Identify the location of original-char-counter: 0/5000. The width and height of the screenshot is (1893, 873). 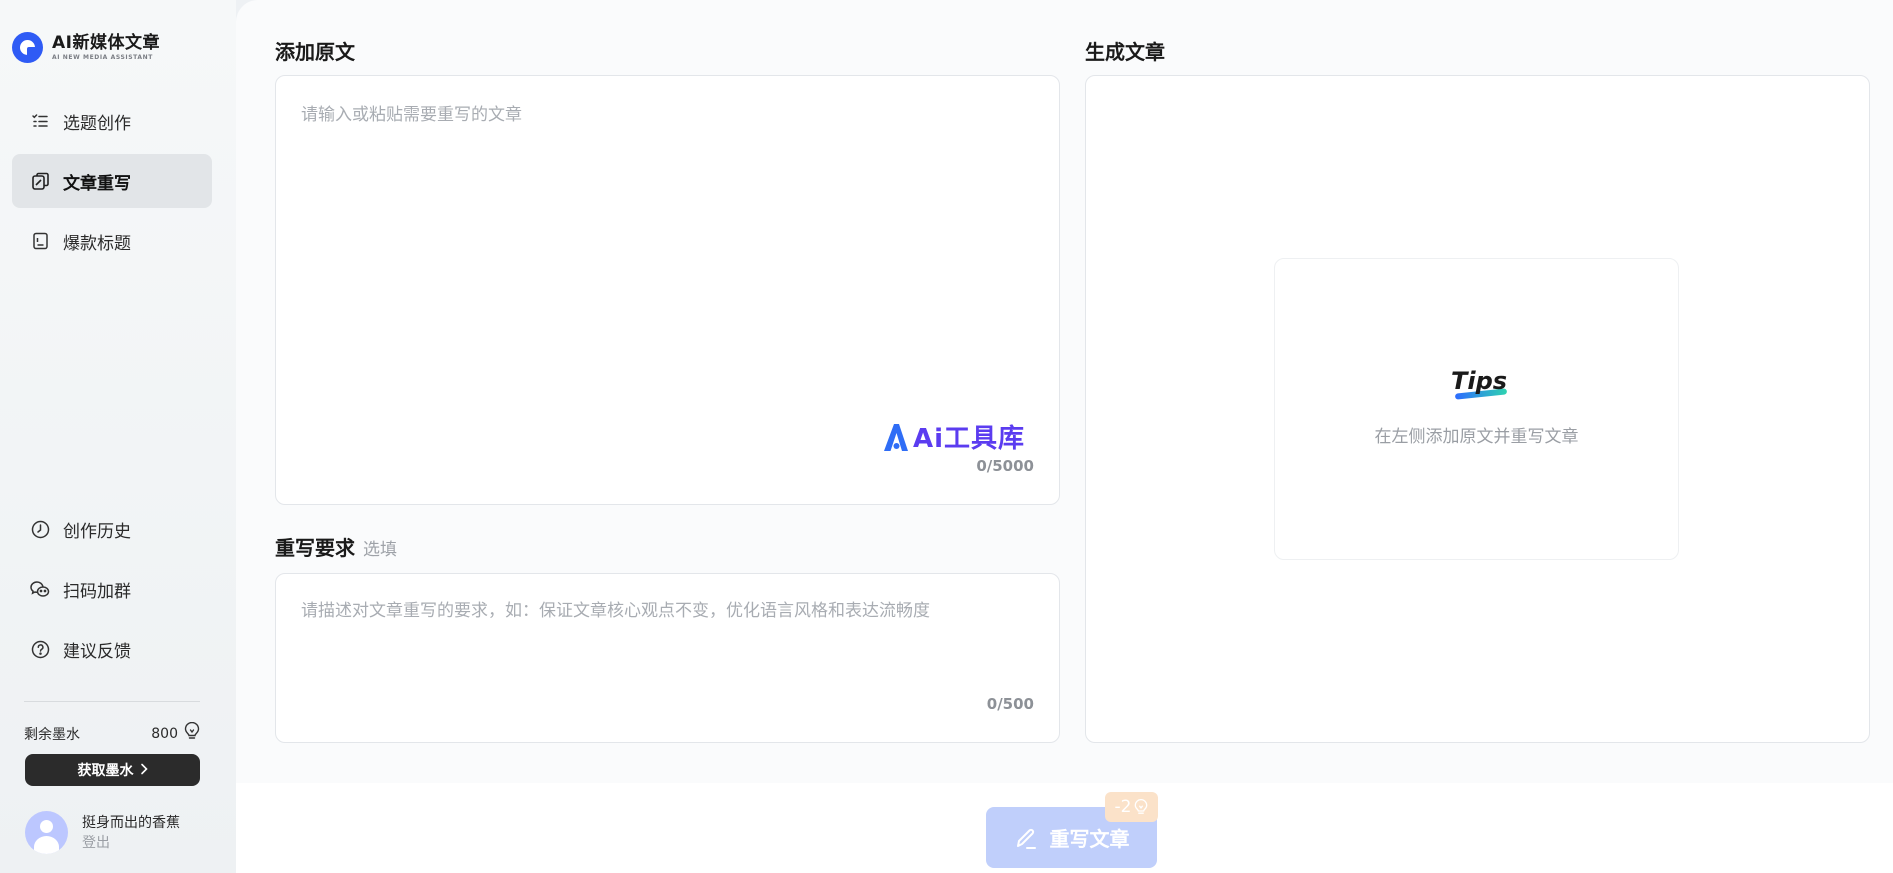
(1005, 466).